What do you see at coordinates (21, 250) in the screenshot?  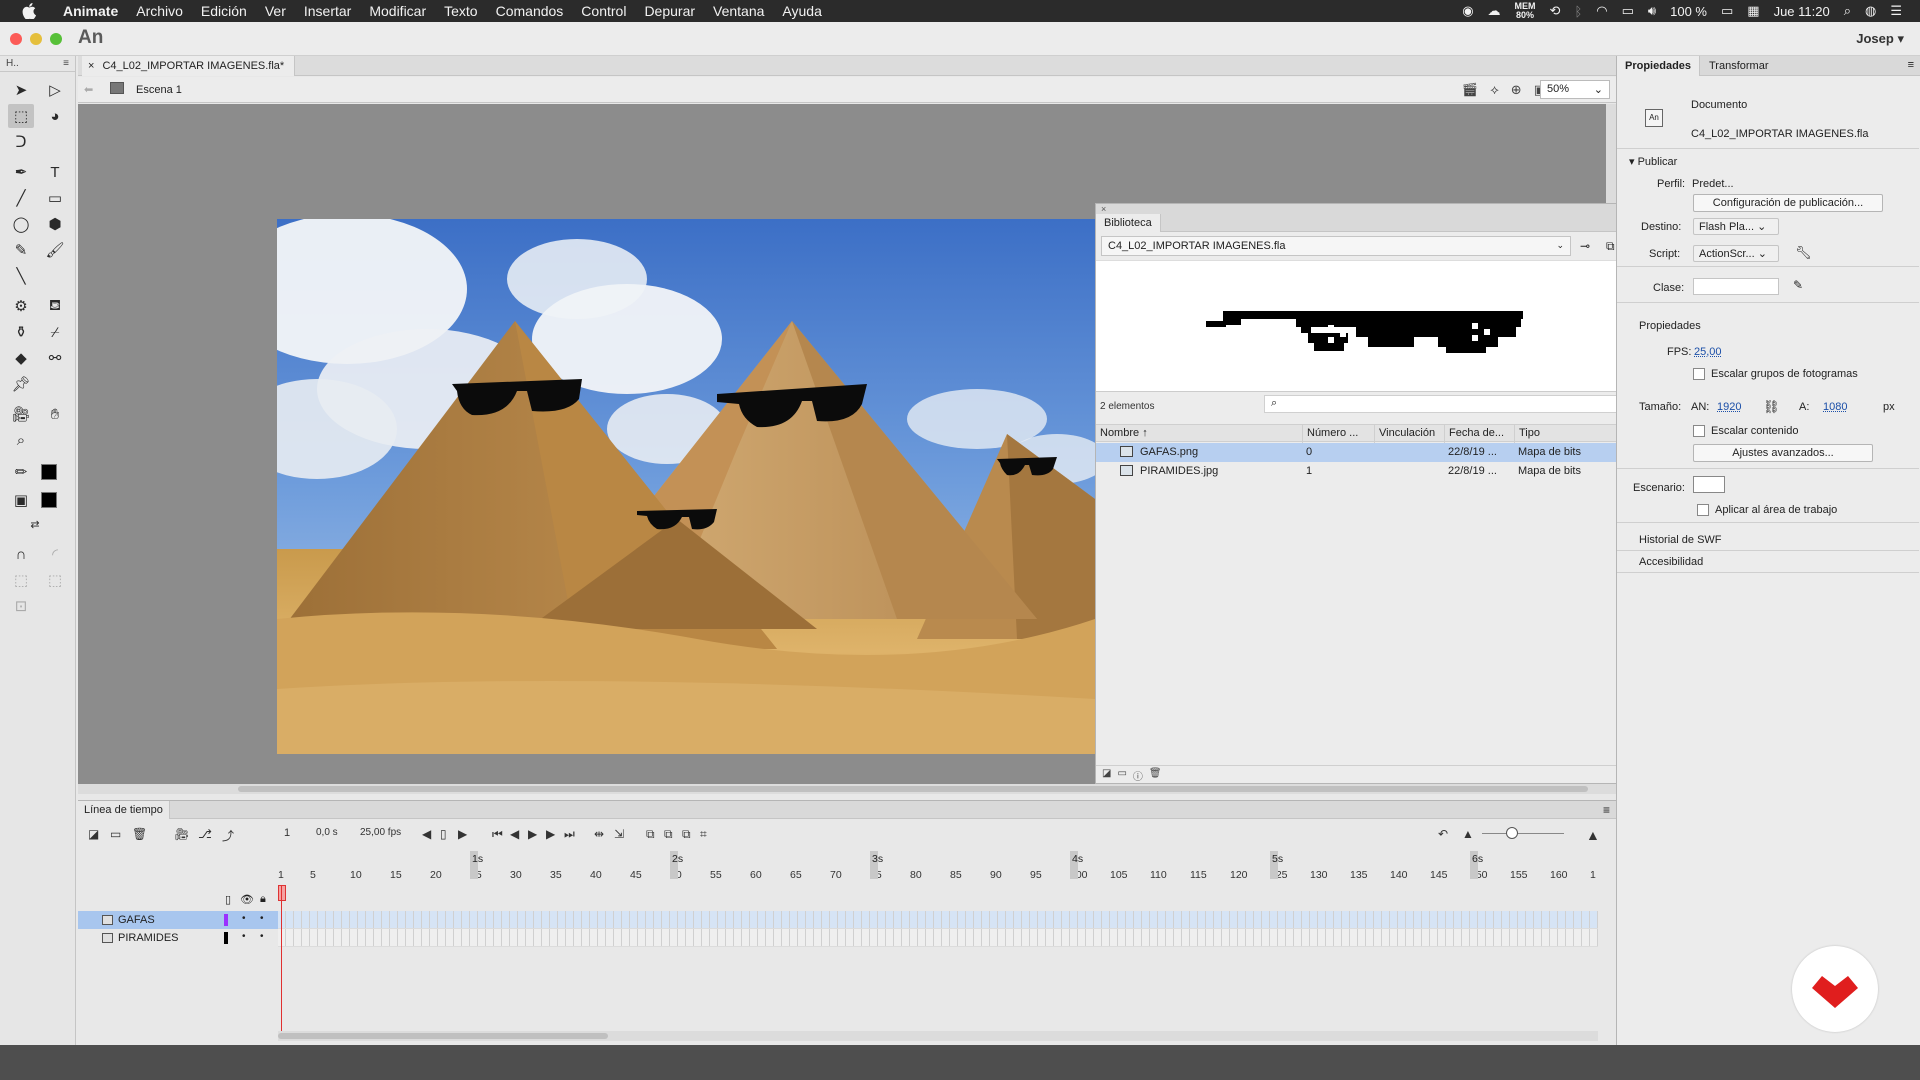 I see `pencil-tool-icon: ✎` at bounding box center [21, 250].